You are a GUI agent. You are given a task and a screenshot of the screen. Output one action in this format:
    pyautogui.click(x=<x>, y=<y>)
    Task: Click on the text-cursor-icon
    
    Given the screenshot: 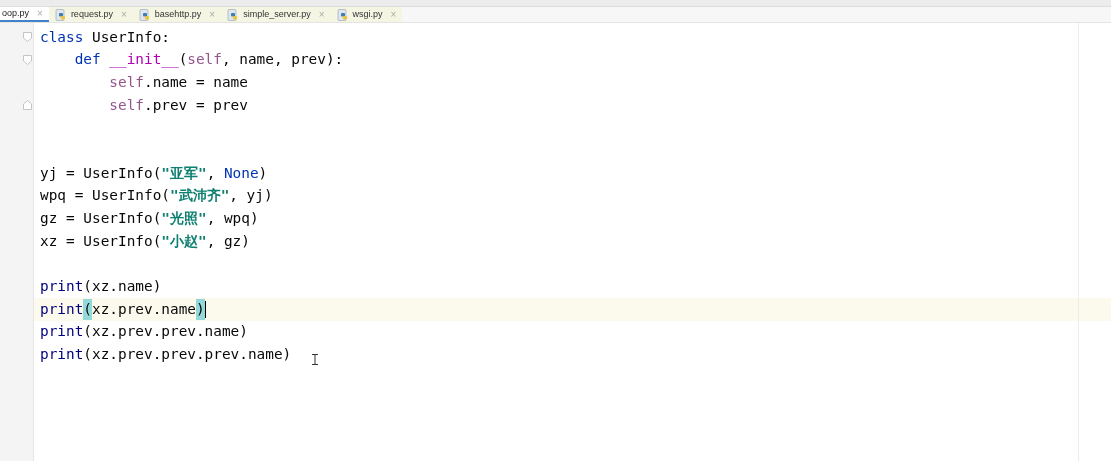 What is the action you would take?
    pyautogui.click(x=315, y=359)
    